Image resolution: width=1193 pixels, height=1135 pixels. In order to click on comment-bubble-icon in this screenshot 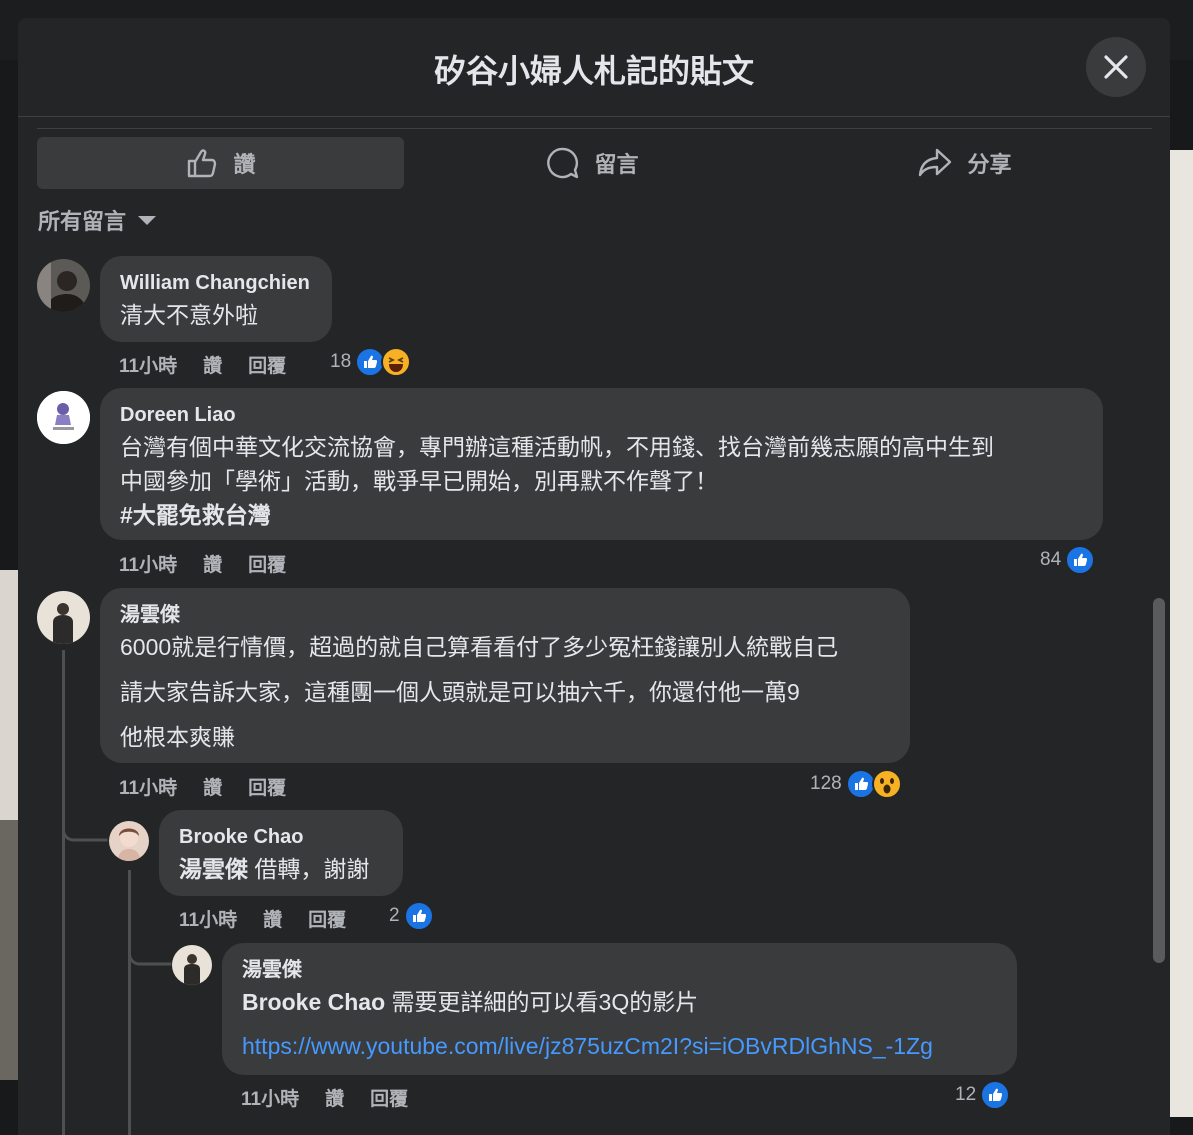, I will do `click(563, 163)`.